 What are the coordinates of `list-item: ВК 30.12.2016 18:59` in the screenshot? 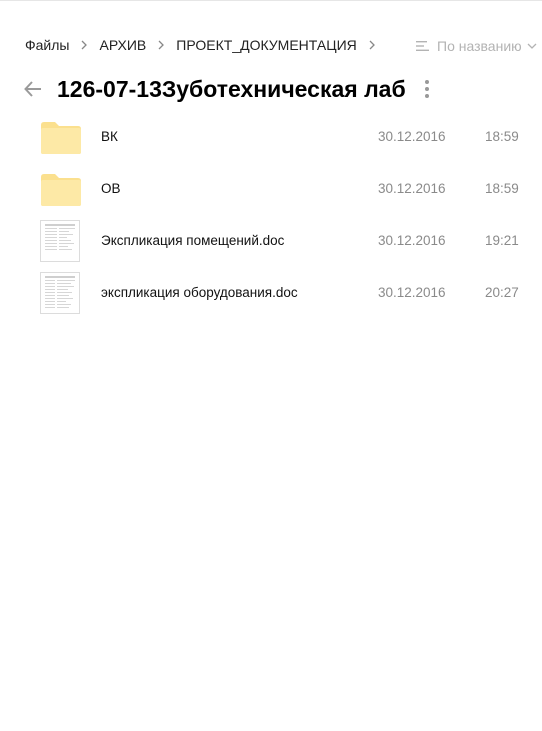 It's located at (285, 138).